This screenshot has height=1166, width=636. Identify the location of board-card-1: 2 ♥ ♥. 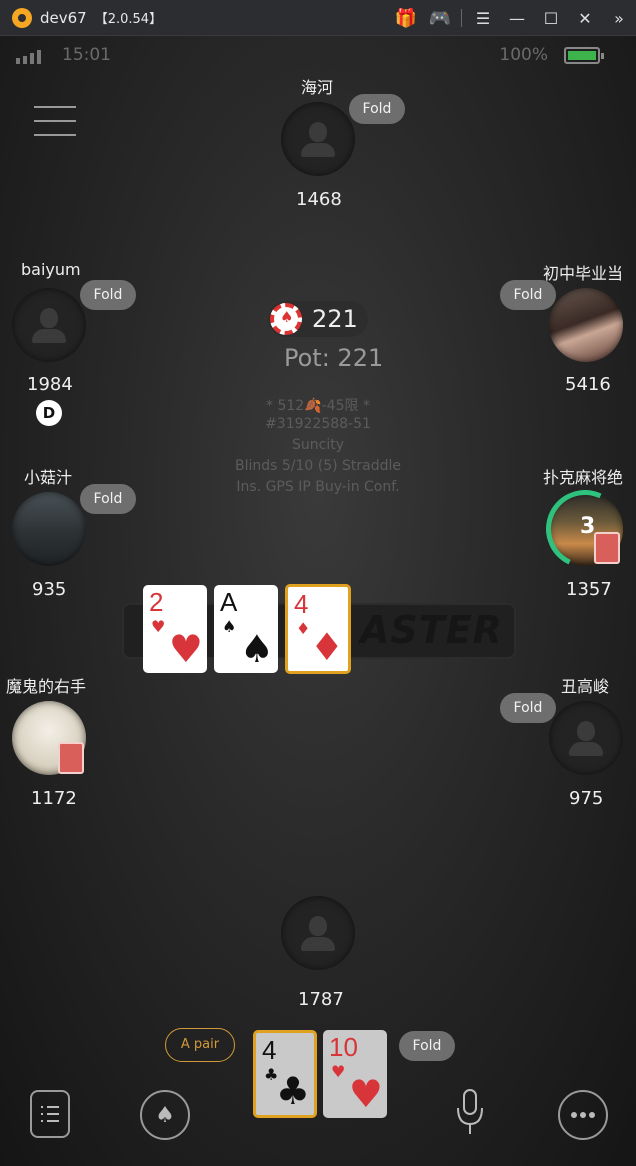
(175, 629).